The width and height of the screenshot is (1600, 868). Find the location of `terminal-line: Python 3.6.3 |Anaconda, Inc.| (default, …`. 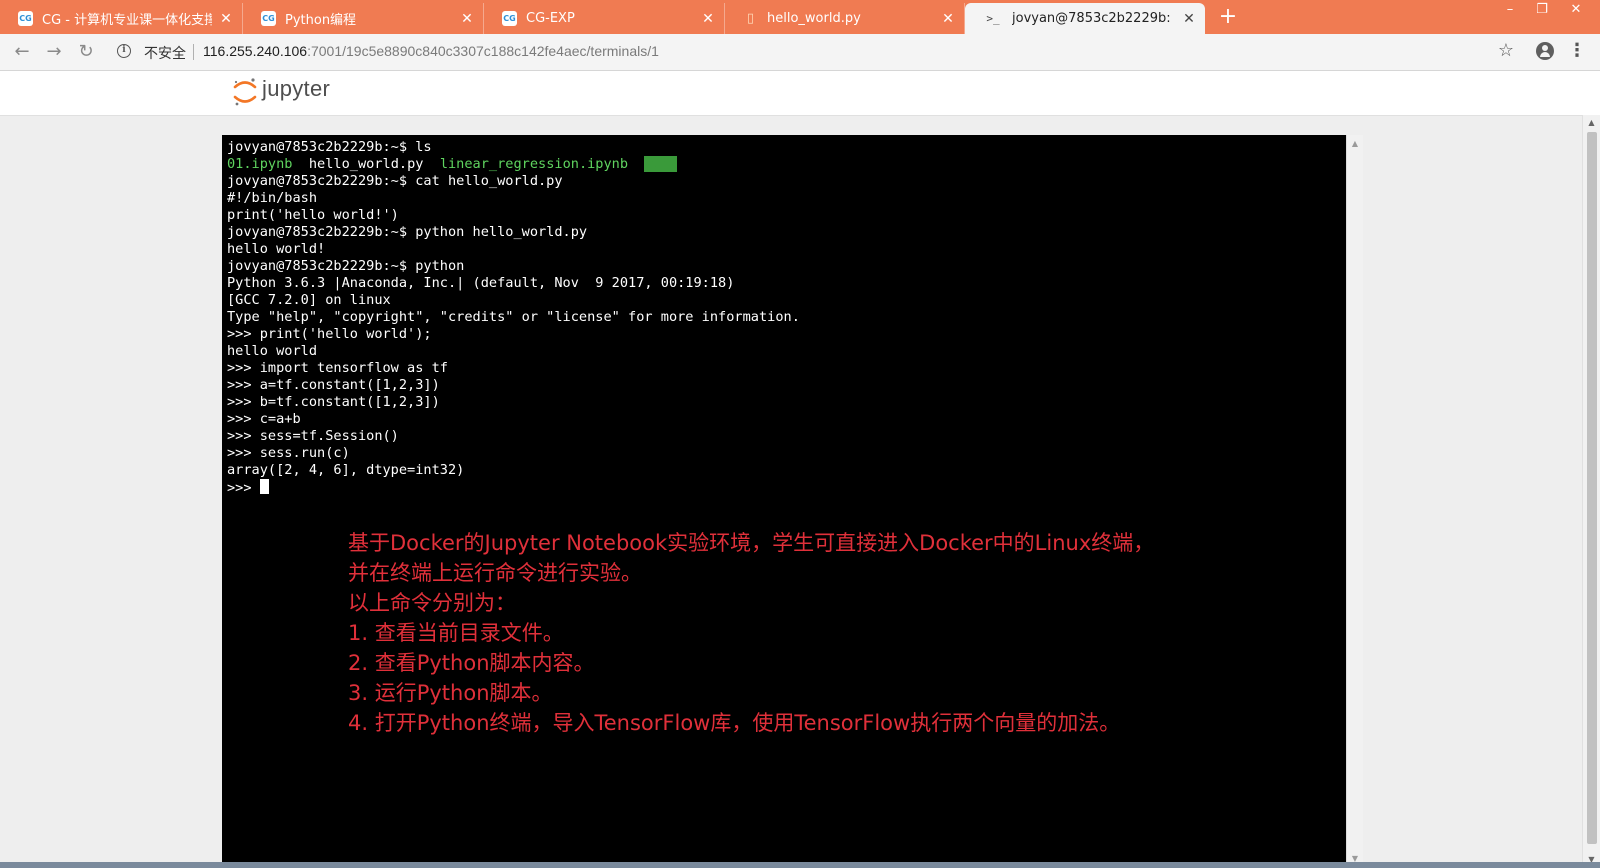

terminal-line: Python 3.6.3 |Anaconda, Inc.| (default, … is located at coordinates (481, 283).